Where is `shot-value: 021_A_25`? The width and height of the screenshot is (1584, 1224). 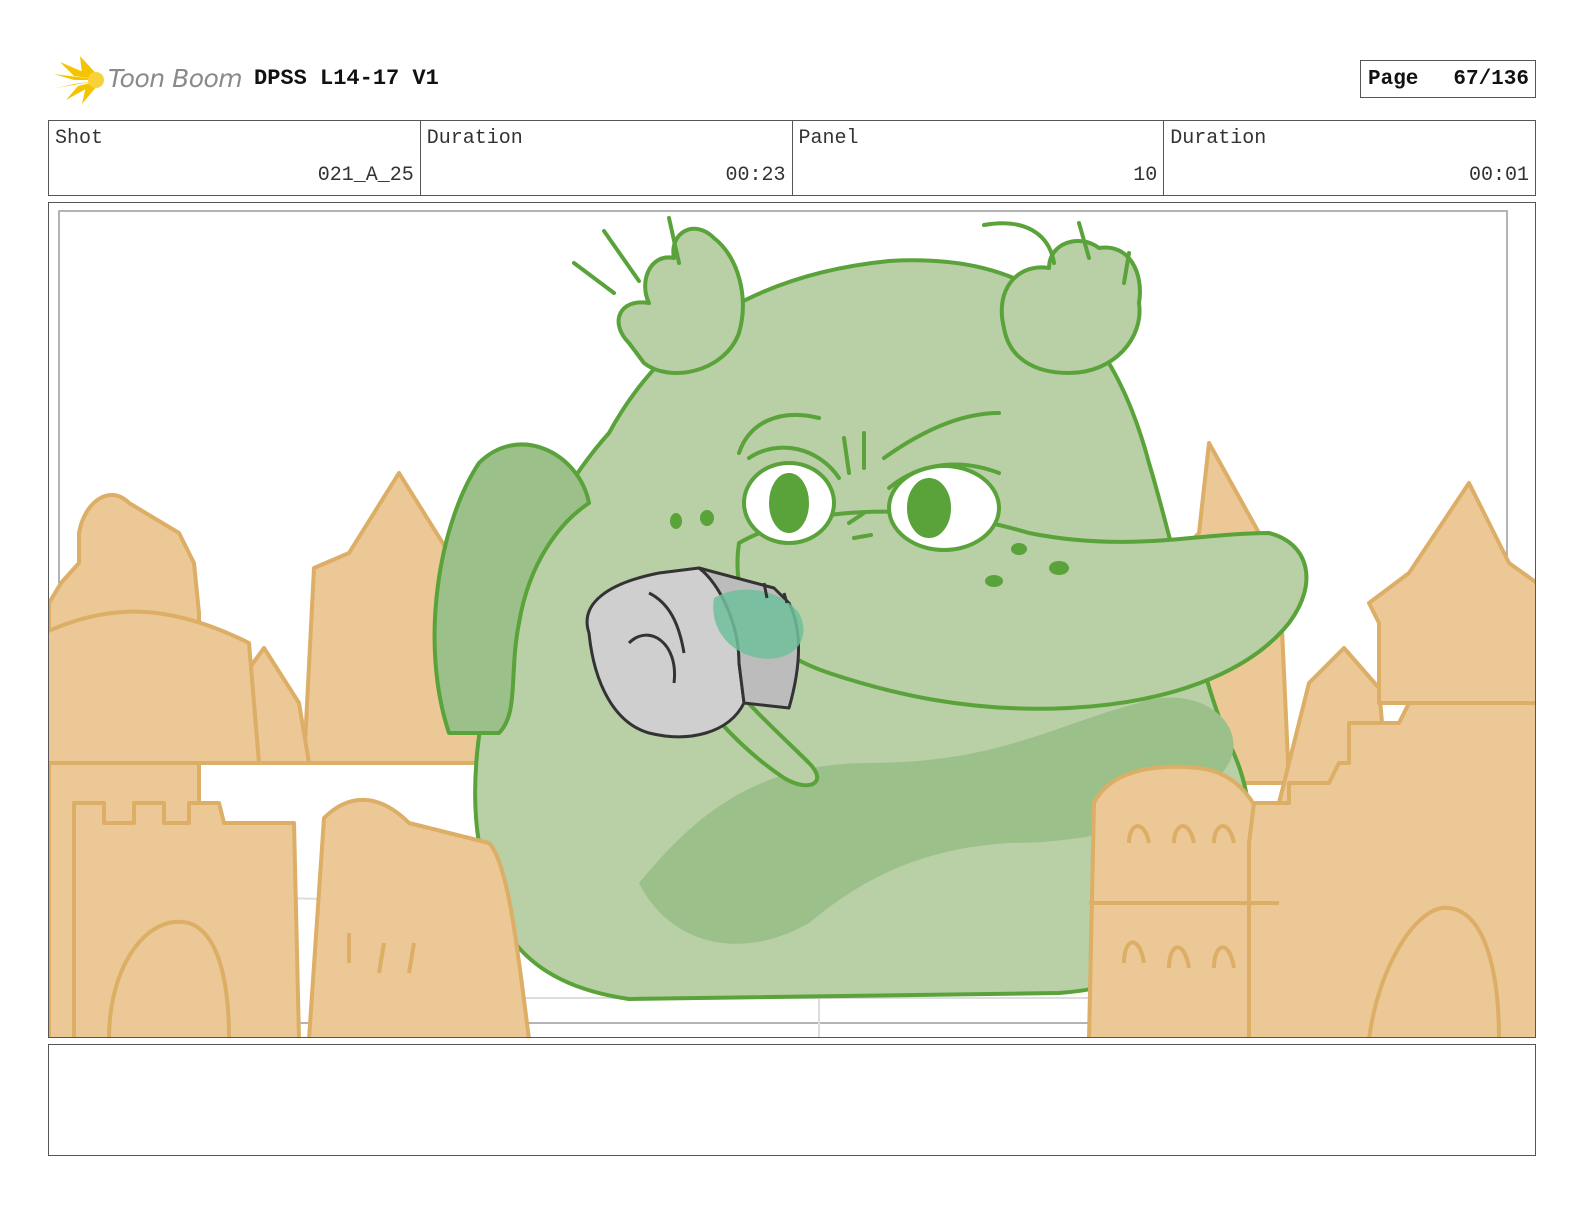
shot-value: 021_A_25 is located at coordinates (365, 175).